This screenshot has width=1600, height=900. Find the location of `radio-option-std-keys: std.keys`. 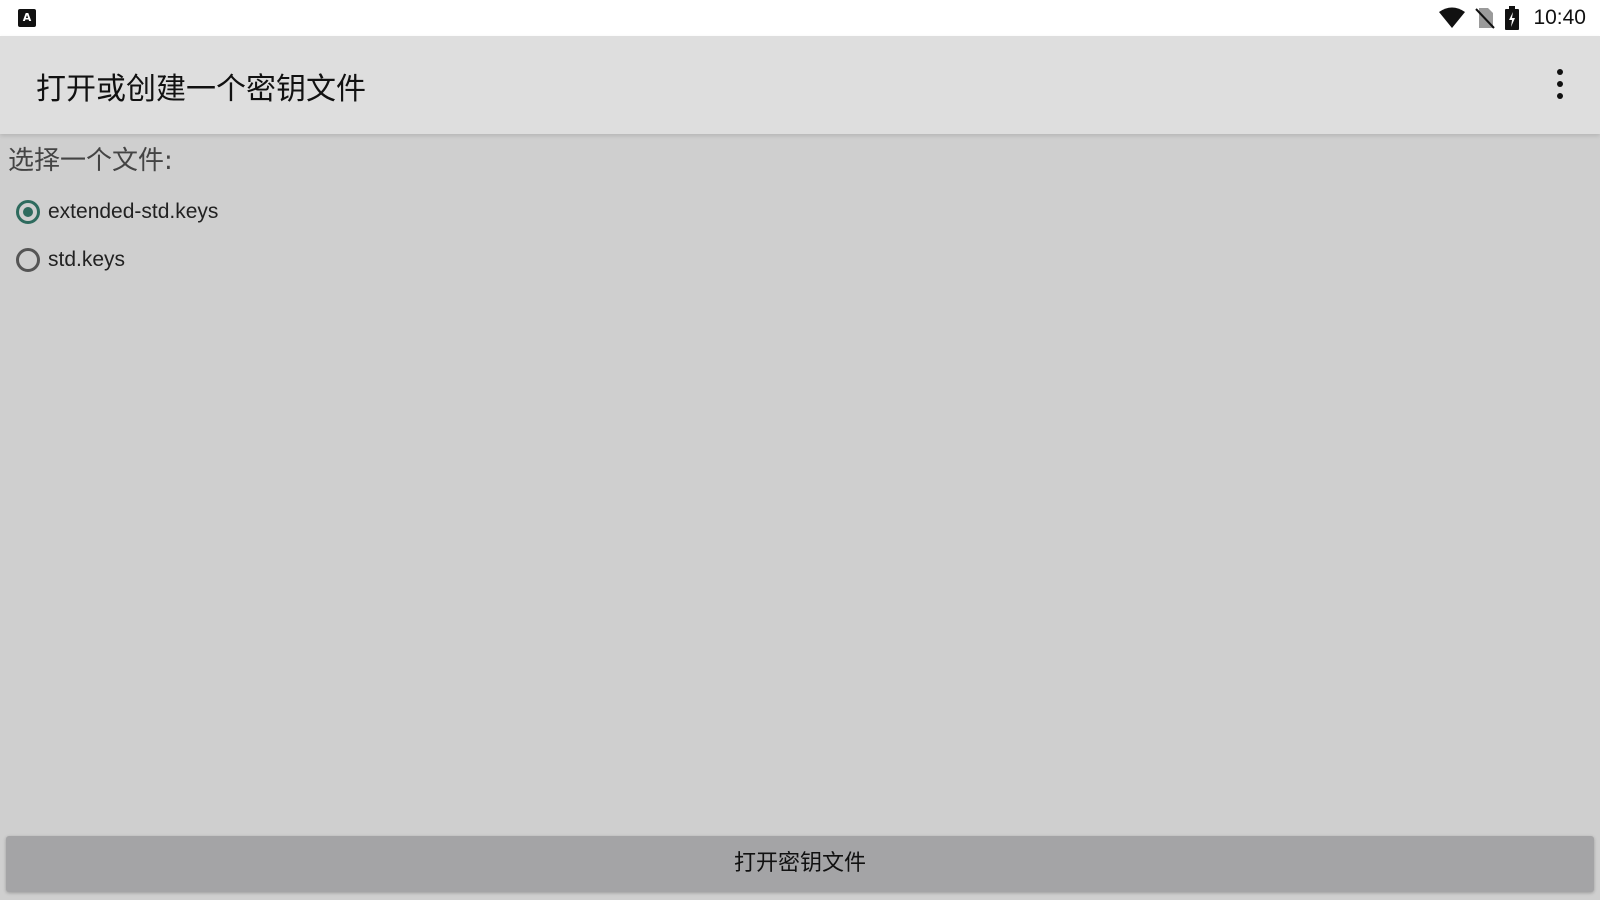

radio-option-std-keys: std.keys is located at coordinates (70, 260).